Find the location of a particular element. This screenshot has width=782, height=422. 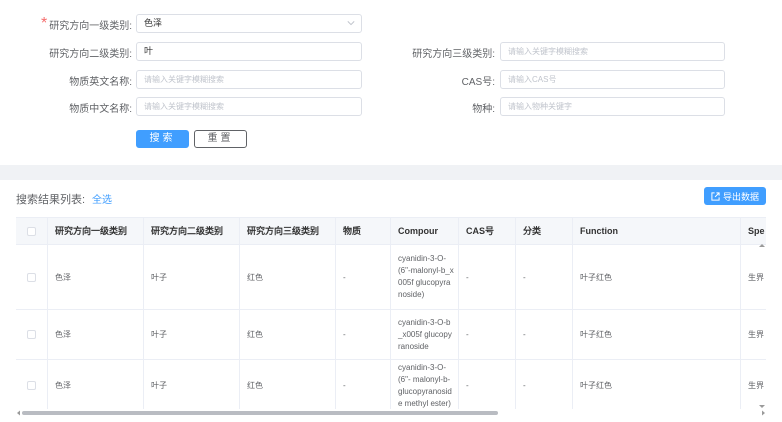

column-header: 物质 is located at coordinates (363, 231).